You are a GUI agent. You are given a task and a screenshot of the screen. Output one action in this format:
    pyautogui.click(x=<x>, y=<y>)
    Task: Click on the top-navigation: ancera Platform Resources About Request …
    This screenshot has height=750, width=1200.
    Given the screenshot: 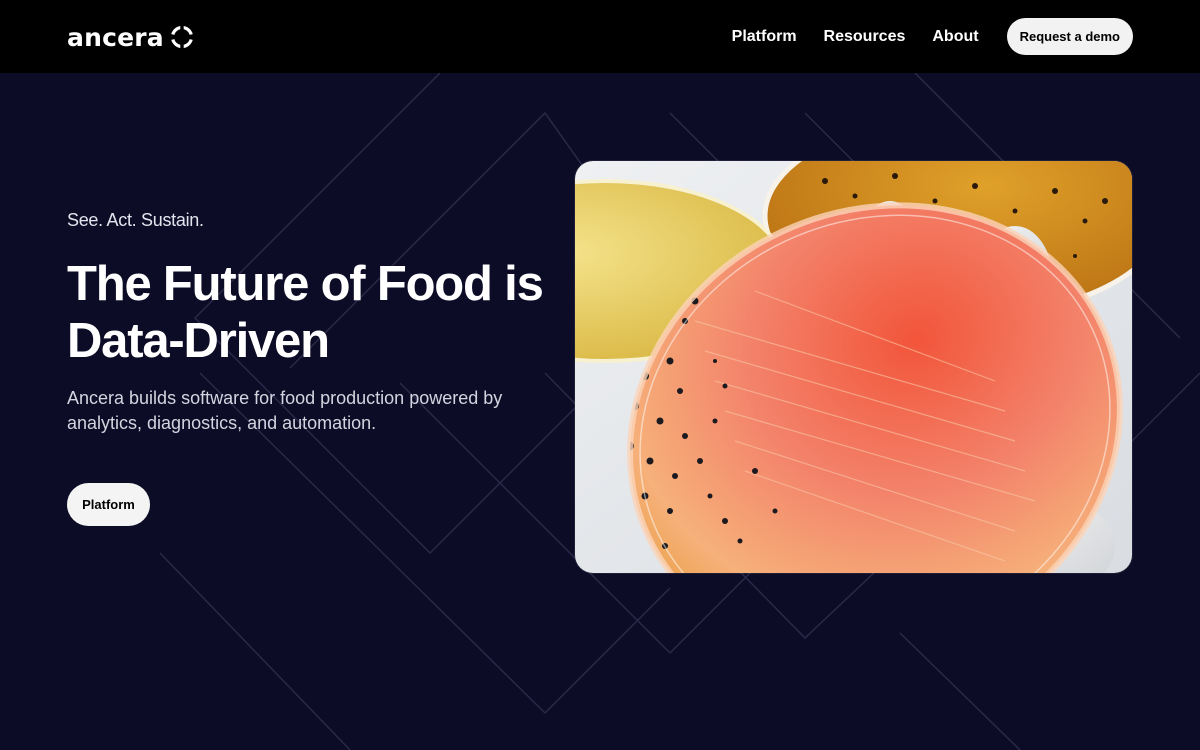 What is the action you would take?
    pyautogui.click(x=600, y=36)
    